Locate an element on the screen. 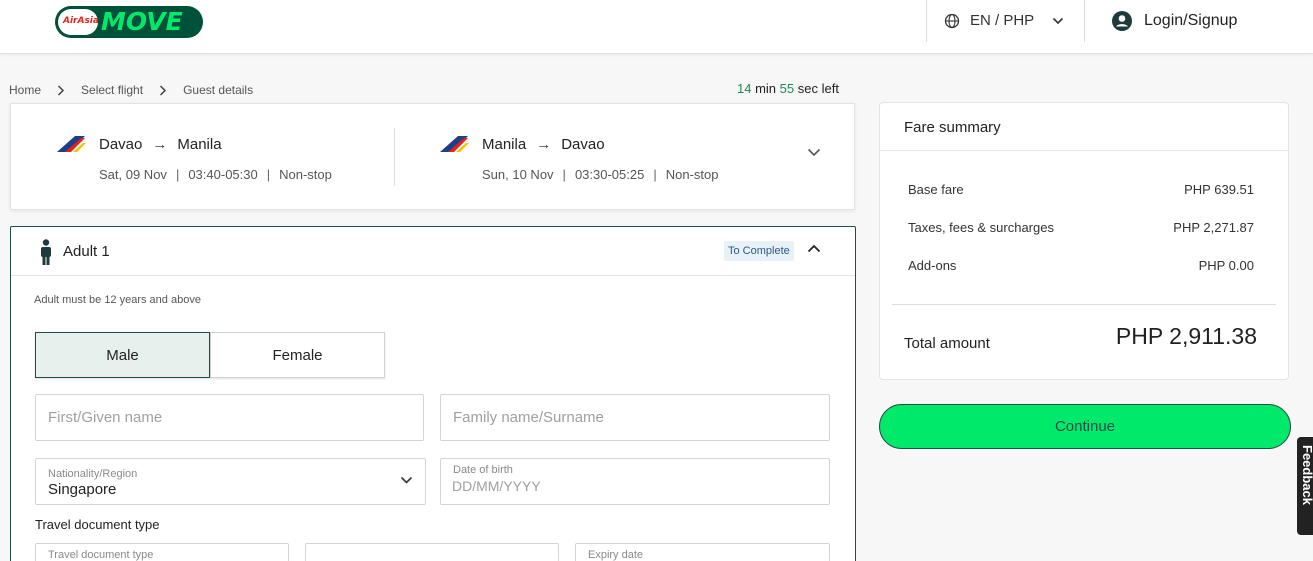  language-currency-selector: EN / PHP is located at coordinates (1009, 20).